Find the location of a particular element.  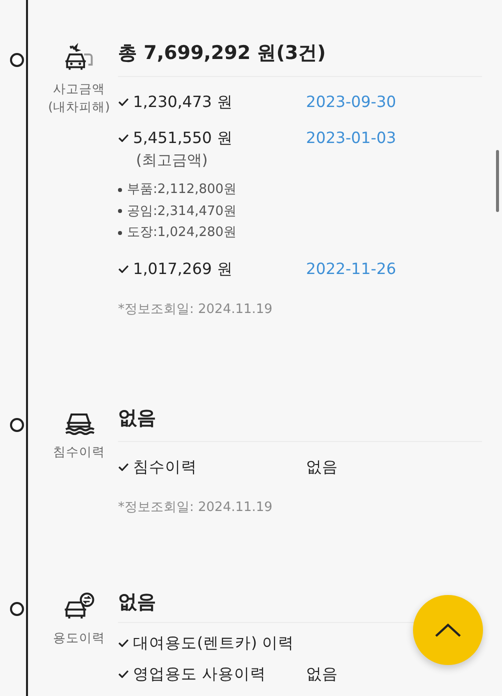

history-item: 1,230,473 원 is located at coordinates (183, 102).